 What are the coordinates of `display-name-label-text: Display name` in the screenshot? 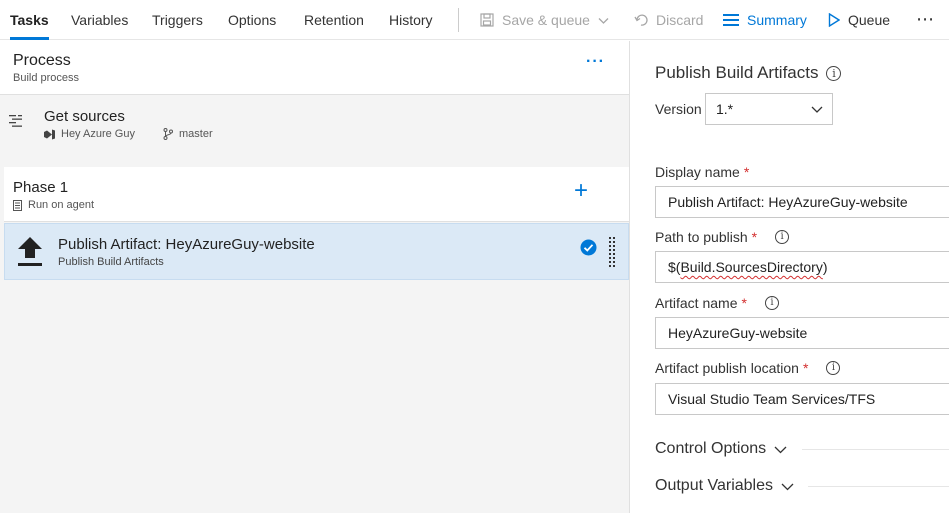 It's located at (697, 172).